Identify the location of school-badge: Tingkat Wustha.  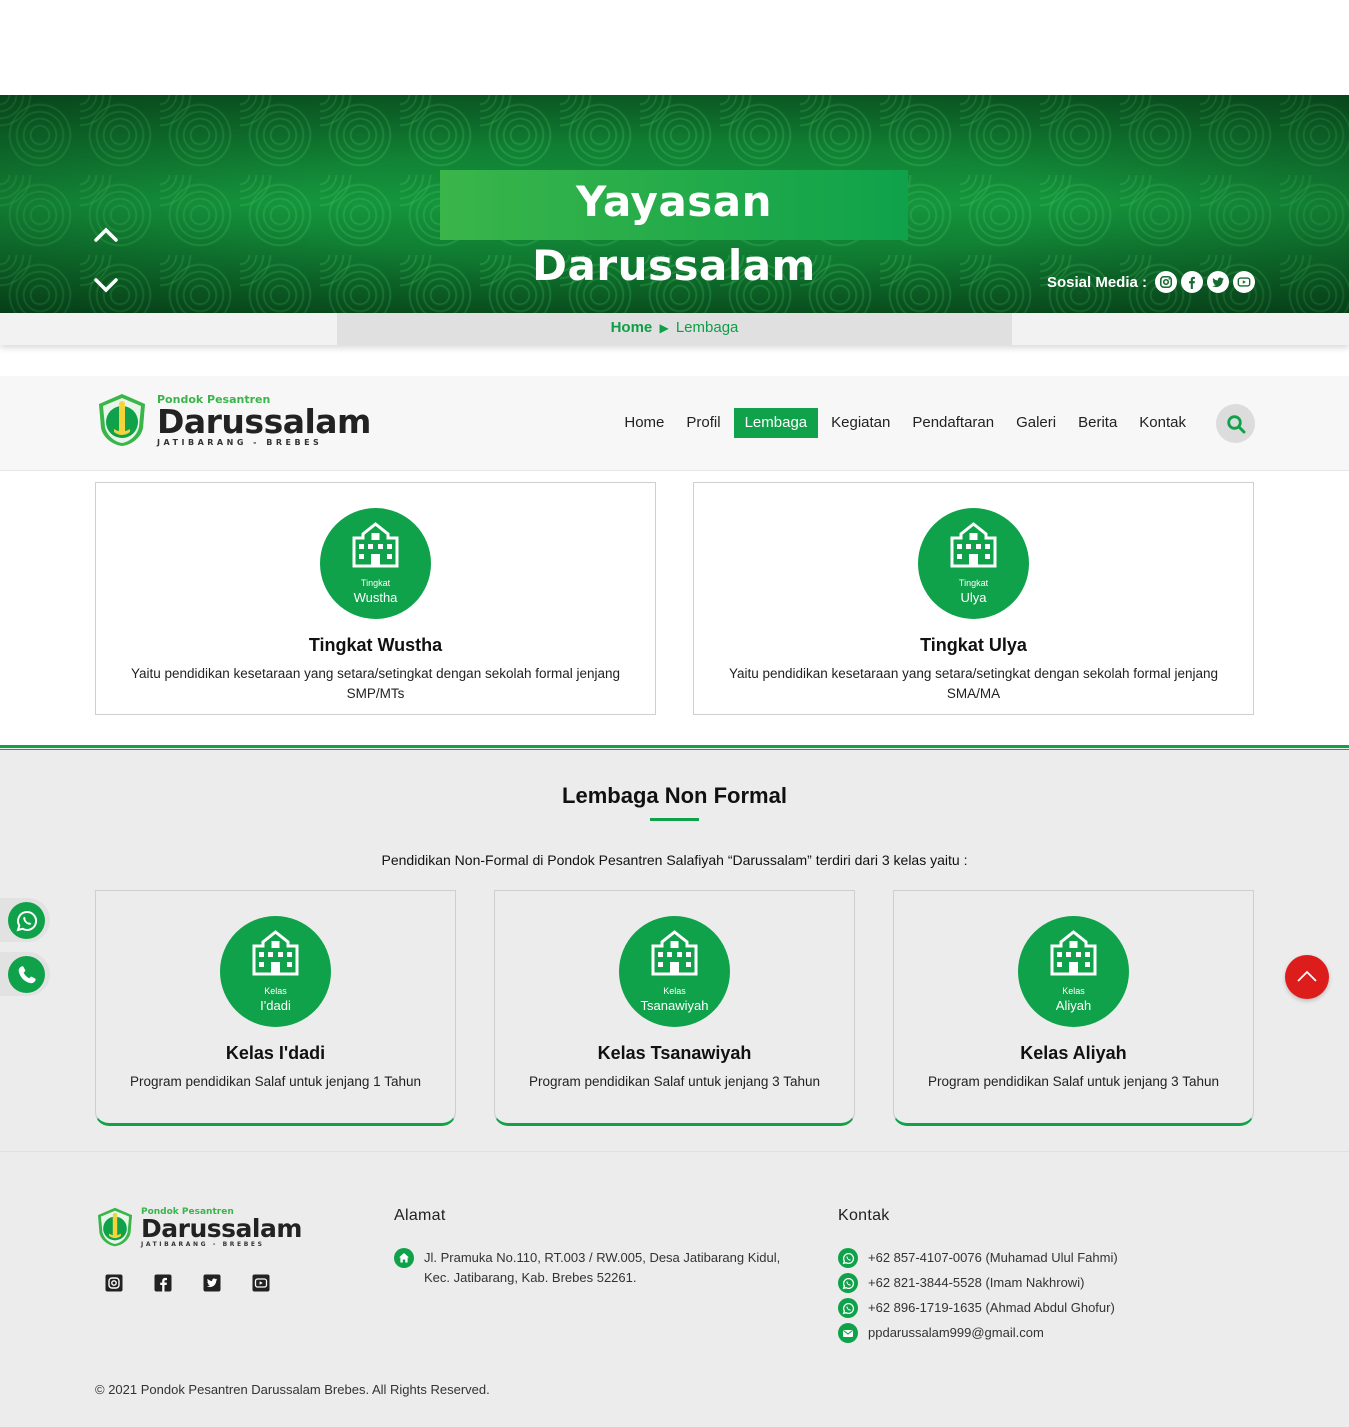
(375, 563).